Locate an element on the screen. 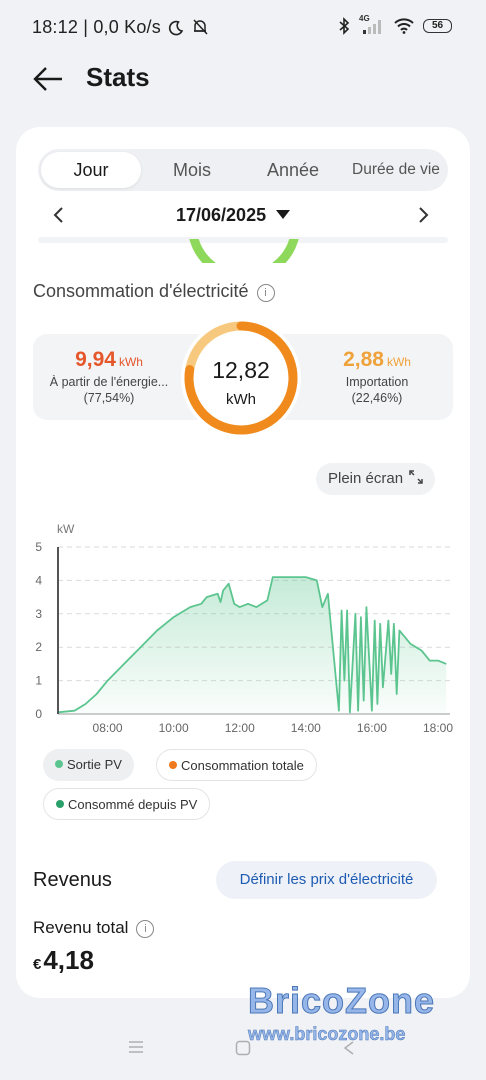 The image size is (486, 1080). pv-percent: (77,54%) is located at coordinates (109, 398).